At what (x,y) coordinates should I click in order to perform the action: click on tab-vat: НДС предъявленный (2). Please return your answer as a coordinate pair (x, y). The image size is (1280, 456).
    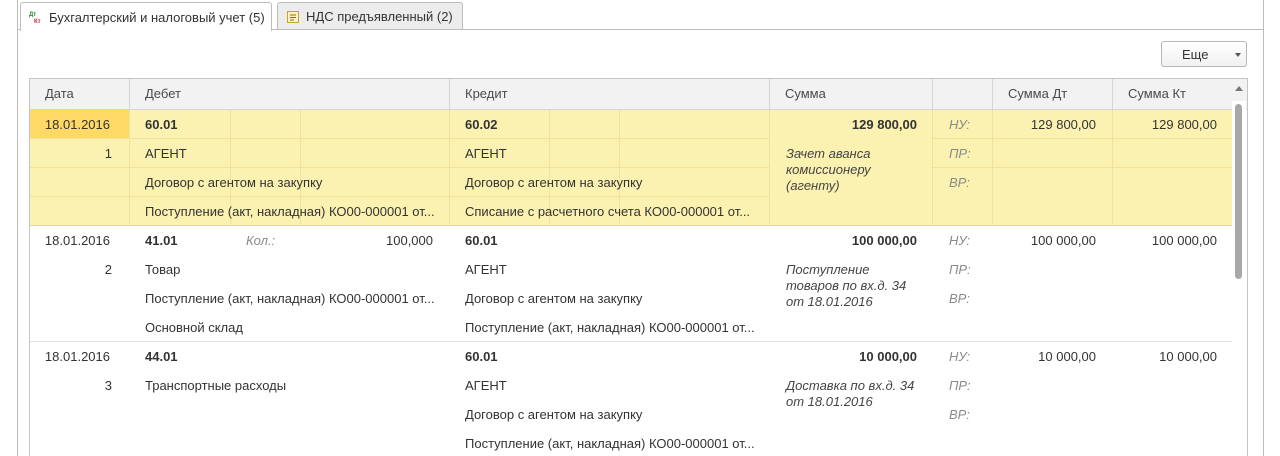
    Looking at the image, I should click on (370, 16).